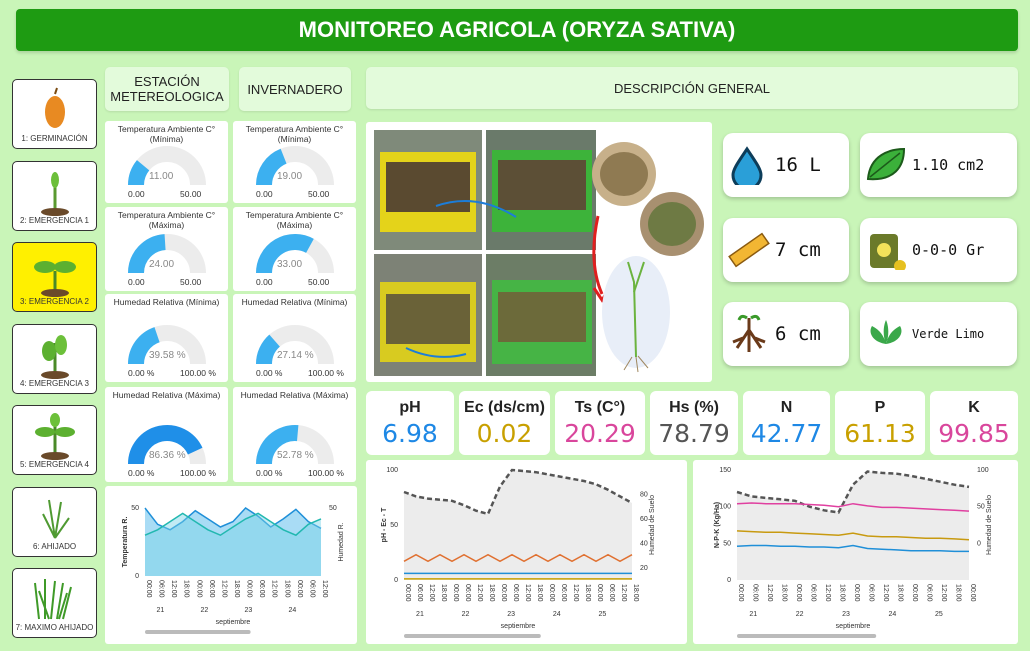 The height and width of the screenshot is (651, 1030). Describe the element at coordinates (880, 423) in the screenshot. I see `metric-card-6: P 61.13` at that location.